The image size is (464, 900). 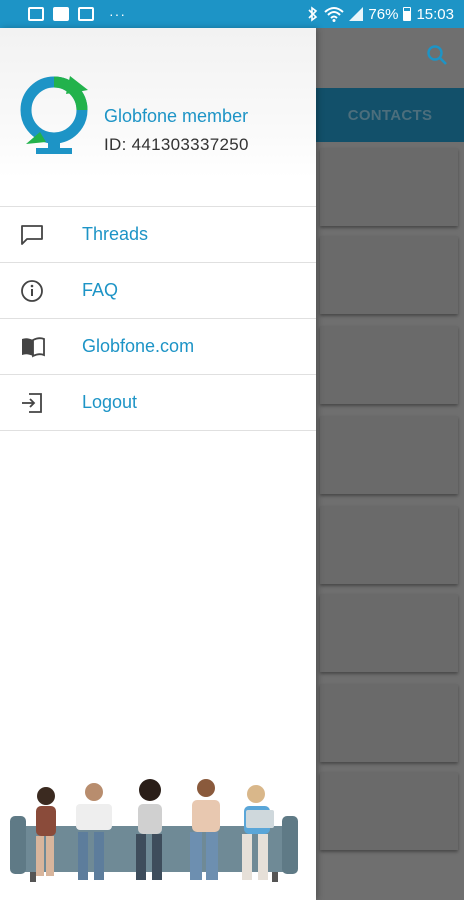 What do you see at coordinates (232, 14) in the screenshot?
I see `status-bar: ··· 76% 15:03` at bounding box center [232, 14].